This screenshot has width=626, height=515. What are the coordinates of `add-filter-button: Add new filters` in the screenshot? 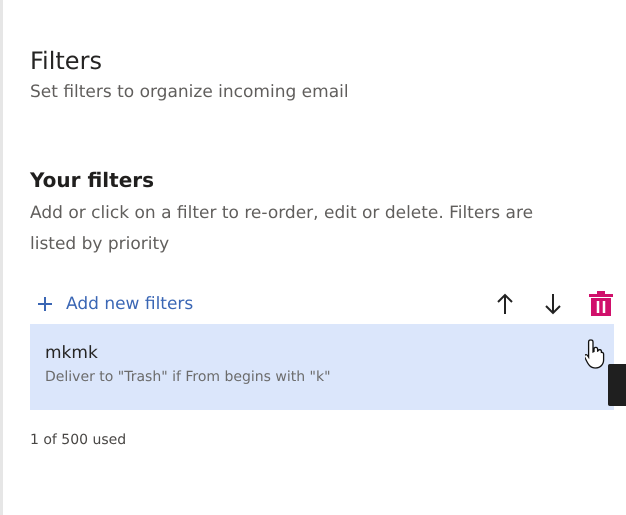 It's located at (112, 304).